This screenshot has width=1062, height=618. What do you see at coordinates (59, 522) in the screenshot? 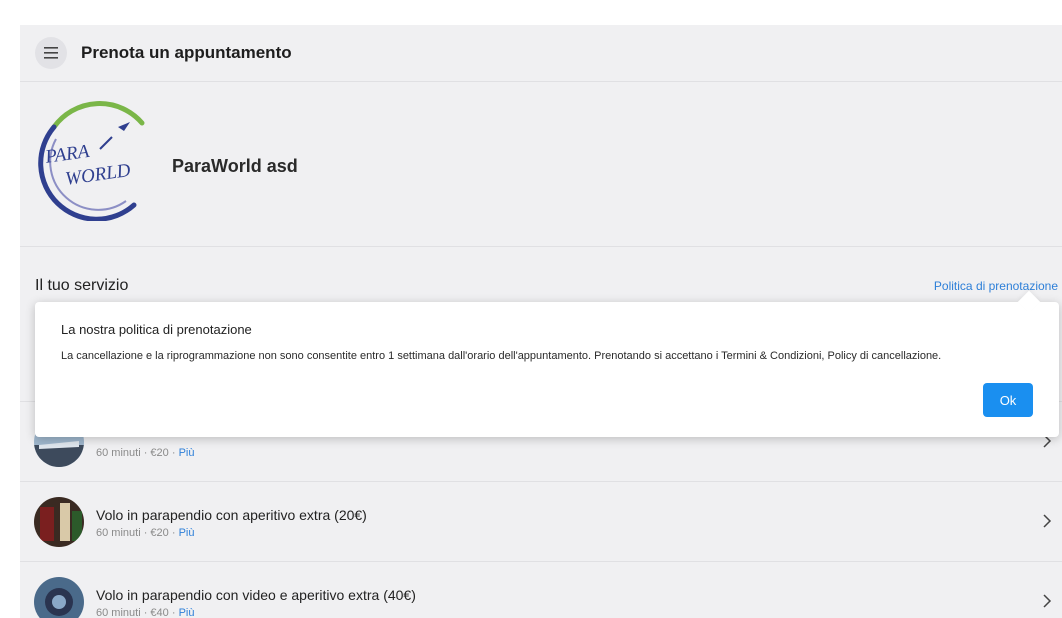
I see `aperitivo-photo-icon` at bounding box center [59, 522].